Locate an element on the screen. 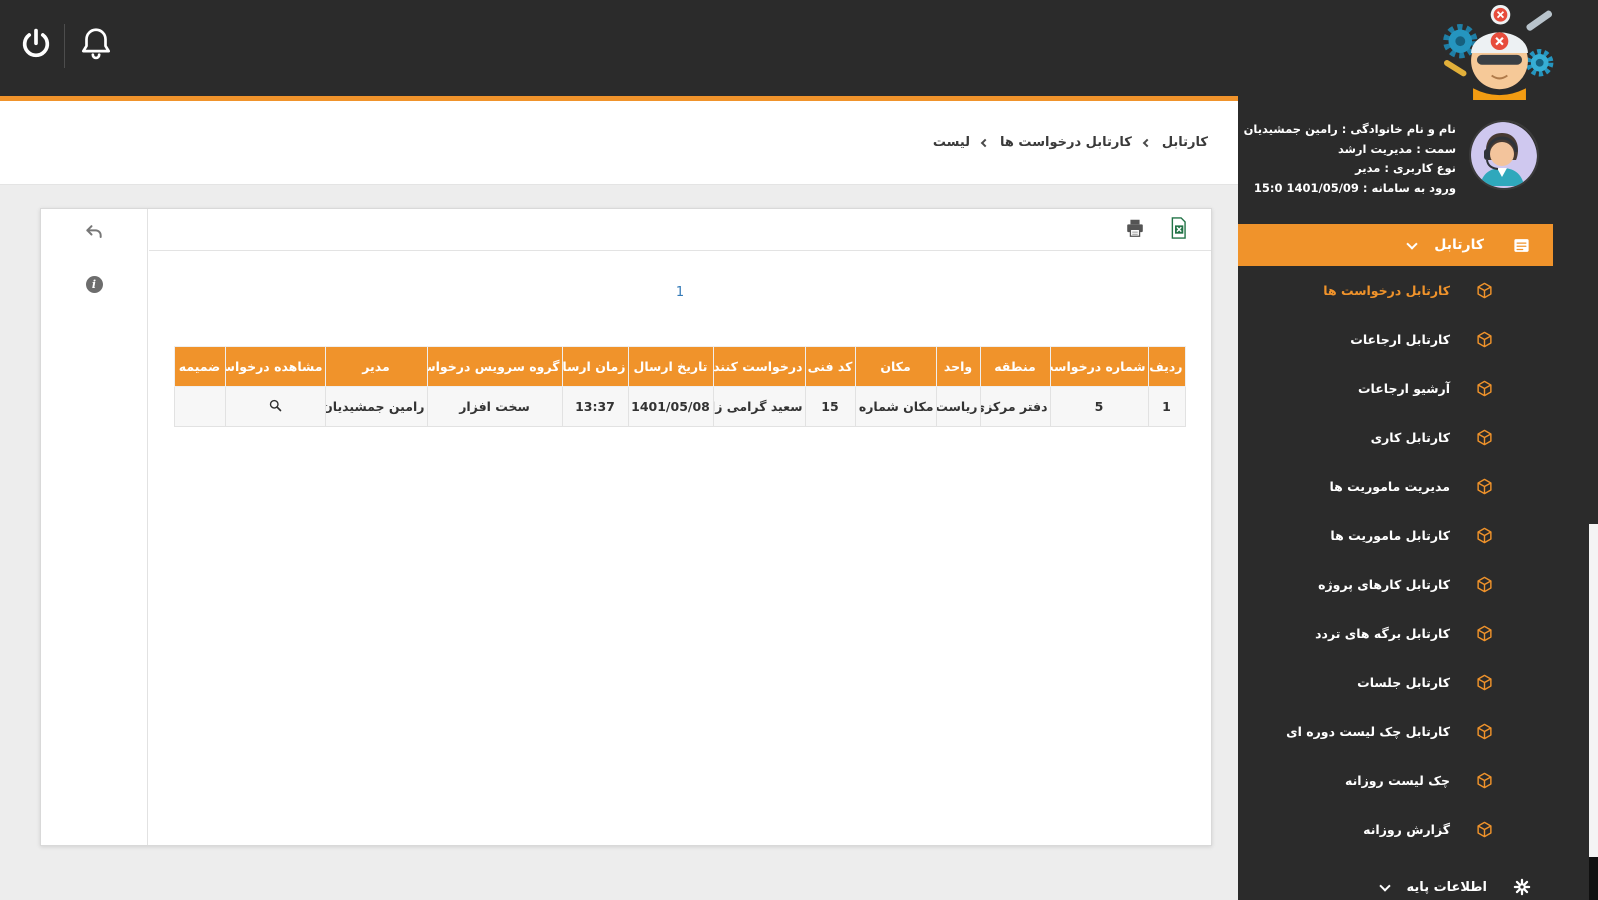 This screenshot has height=900, width=1598. topbar is located at coordinates (799, 48).